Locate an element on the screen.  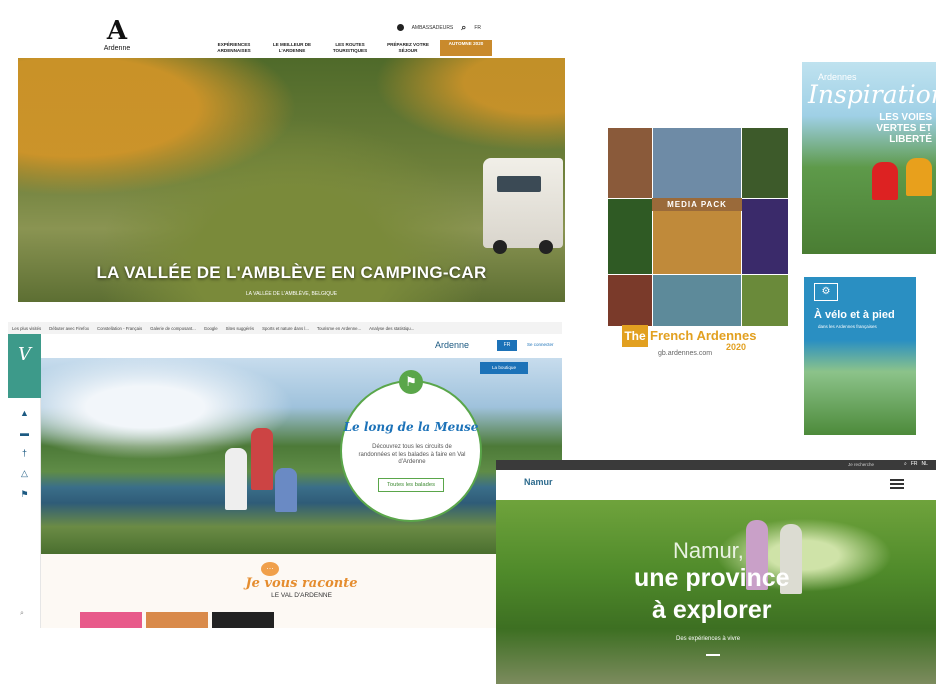
language-switch: ⌕ FR NL is located at coordinates (916, 464).